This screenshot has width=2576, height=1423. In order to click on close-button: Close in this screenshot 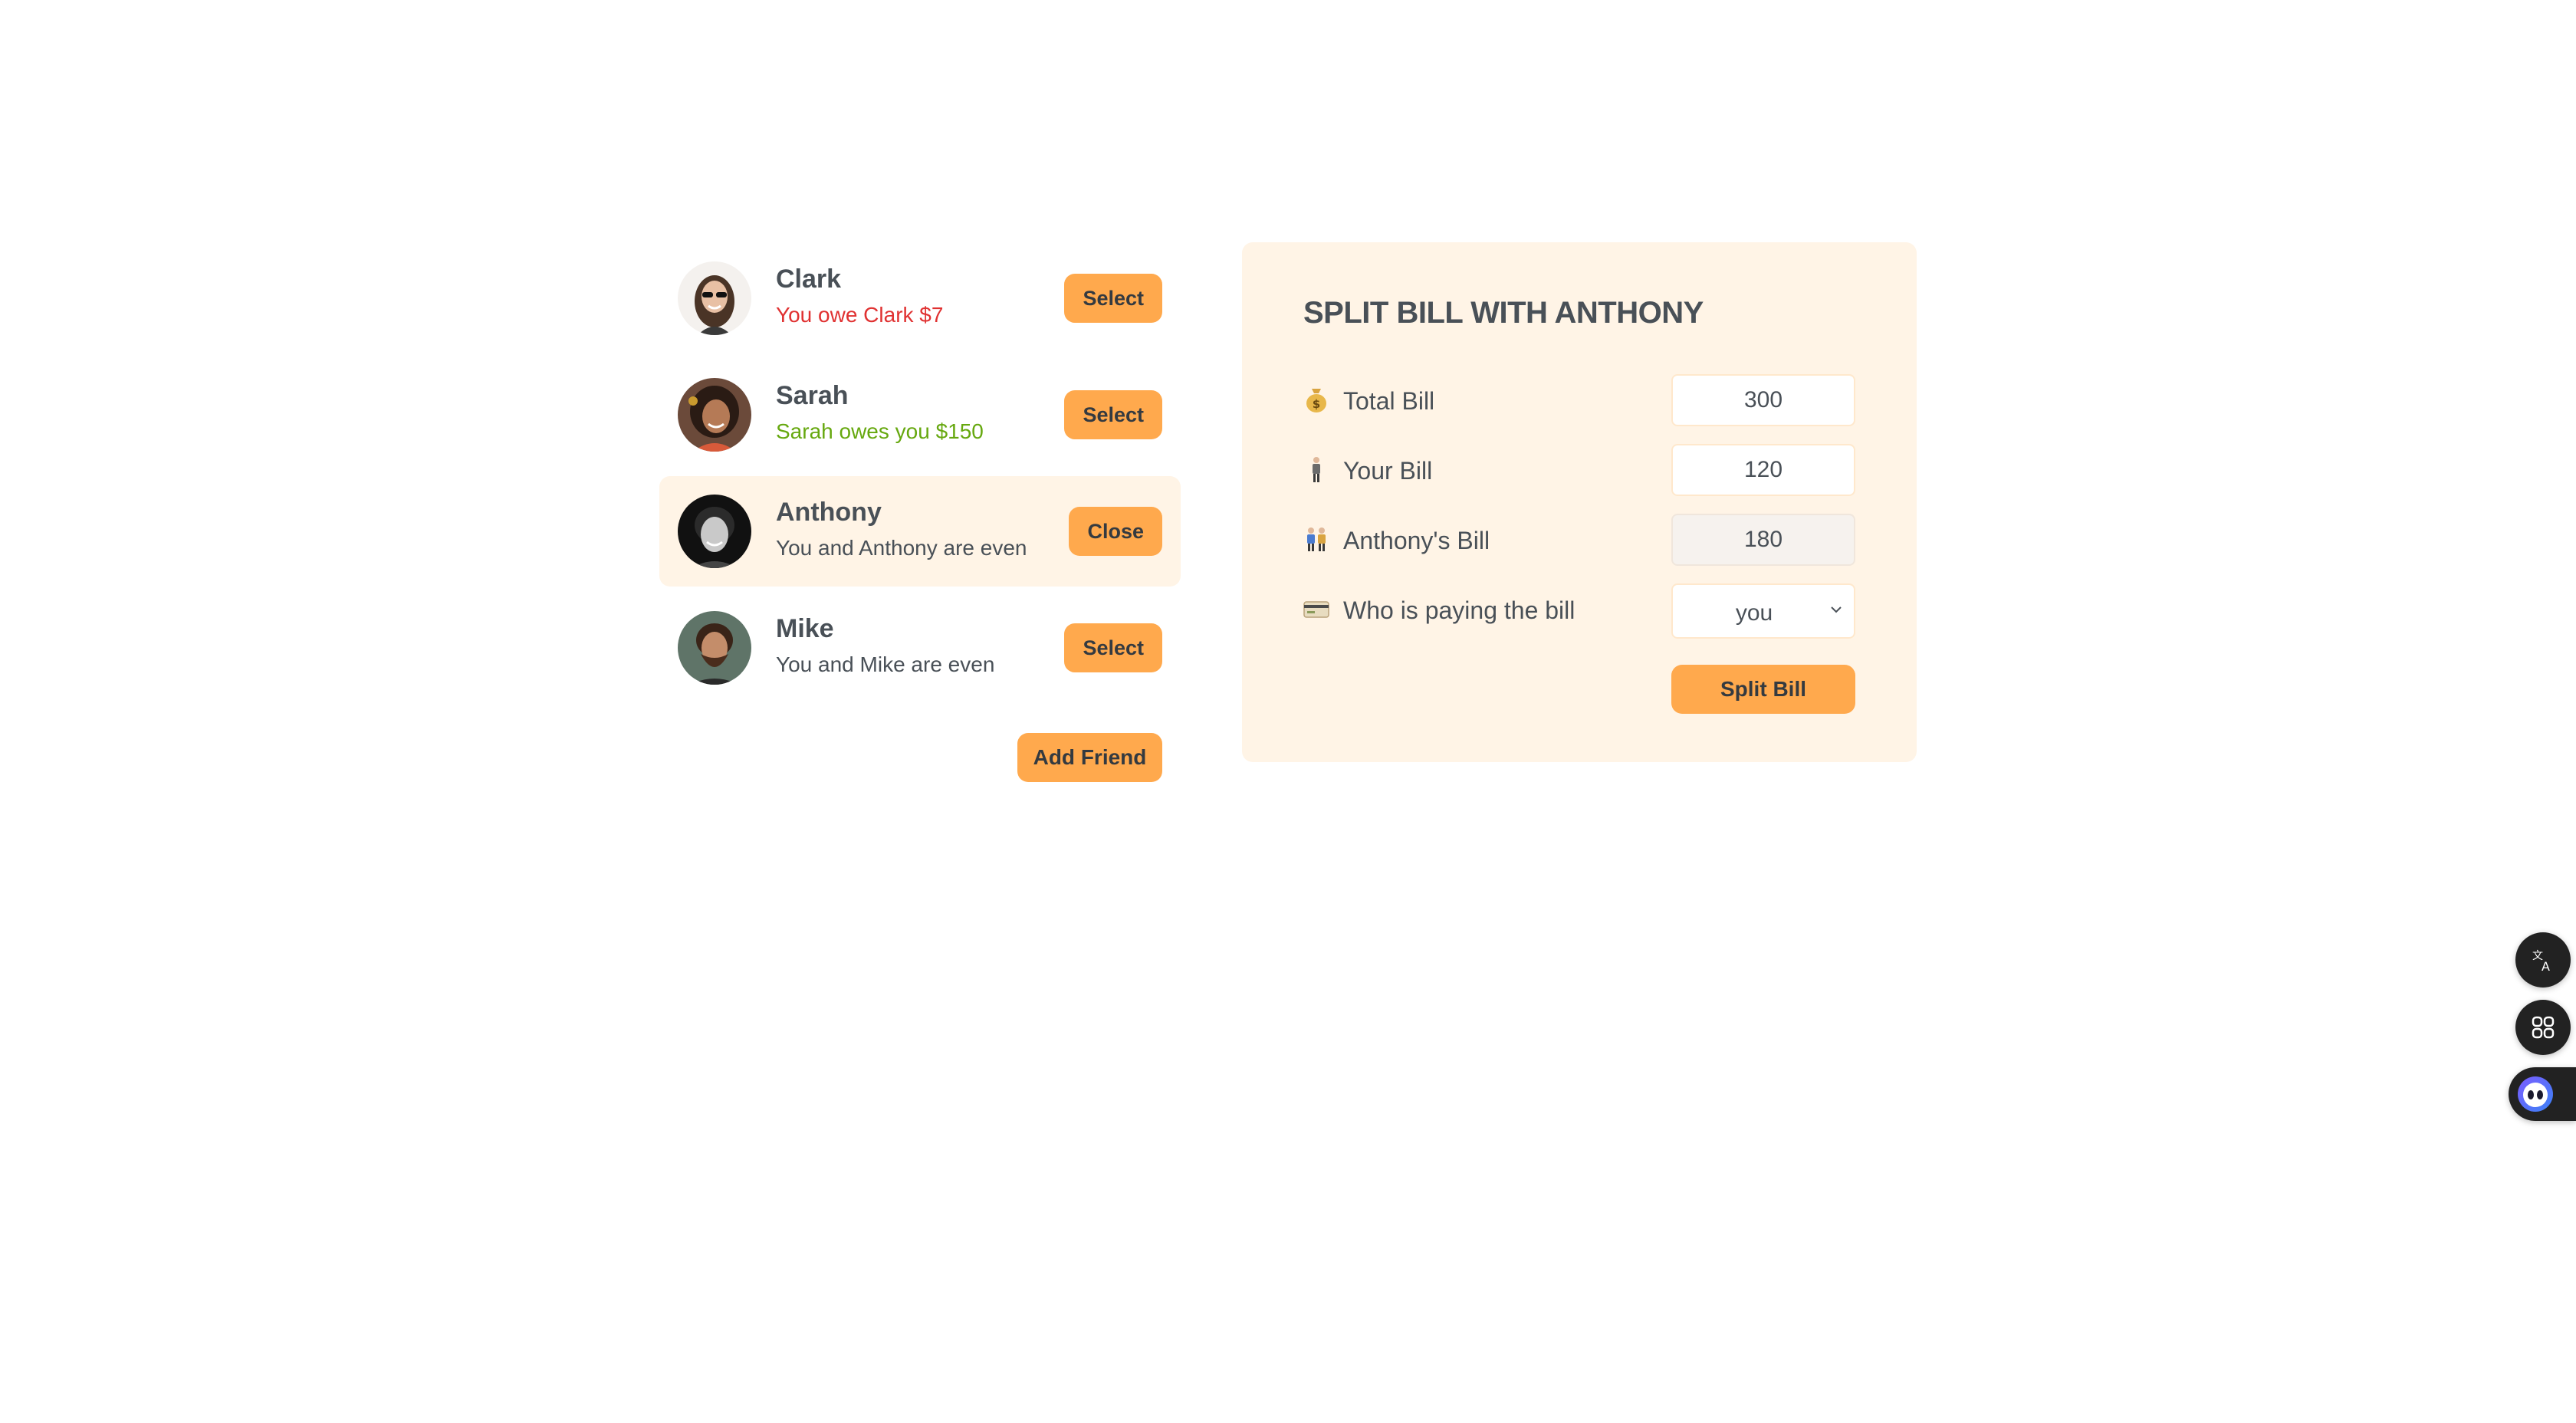, I will do `click(1115, 531)`.